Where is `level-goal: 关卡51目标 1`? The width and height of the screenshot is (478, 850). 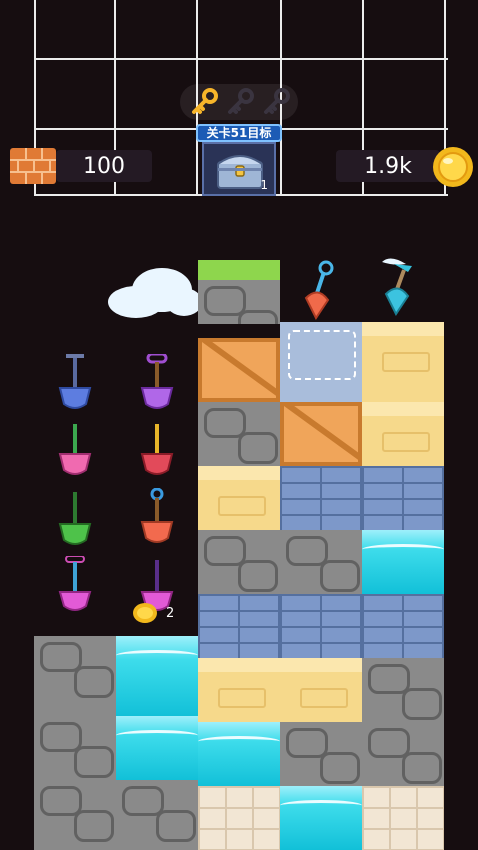 level-goal: 关卡51目标 1 is located at coordinates (239, 160).